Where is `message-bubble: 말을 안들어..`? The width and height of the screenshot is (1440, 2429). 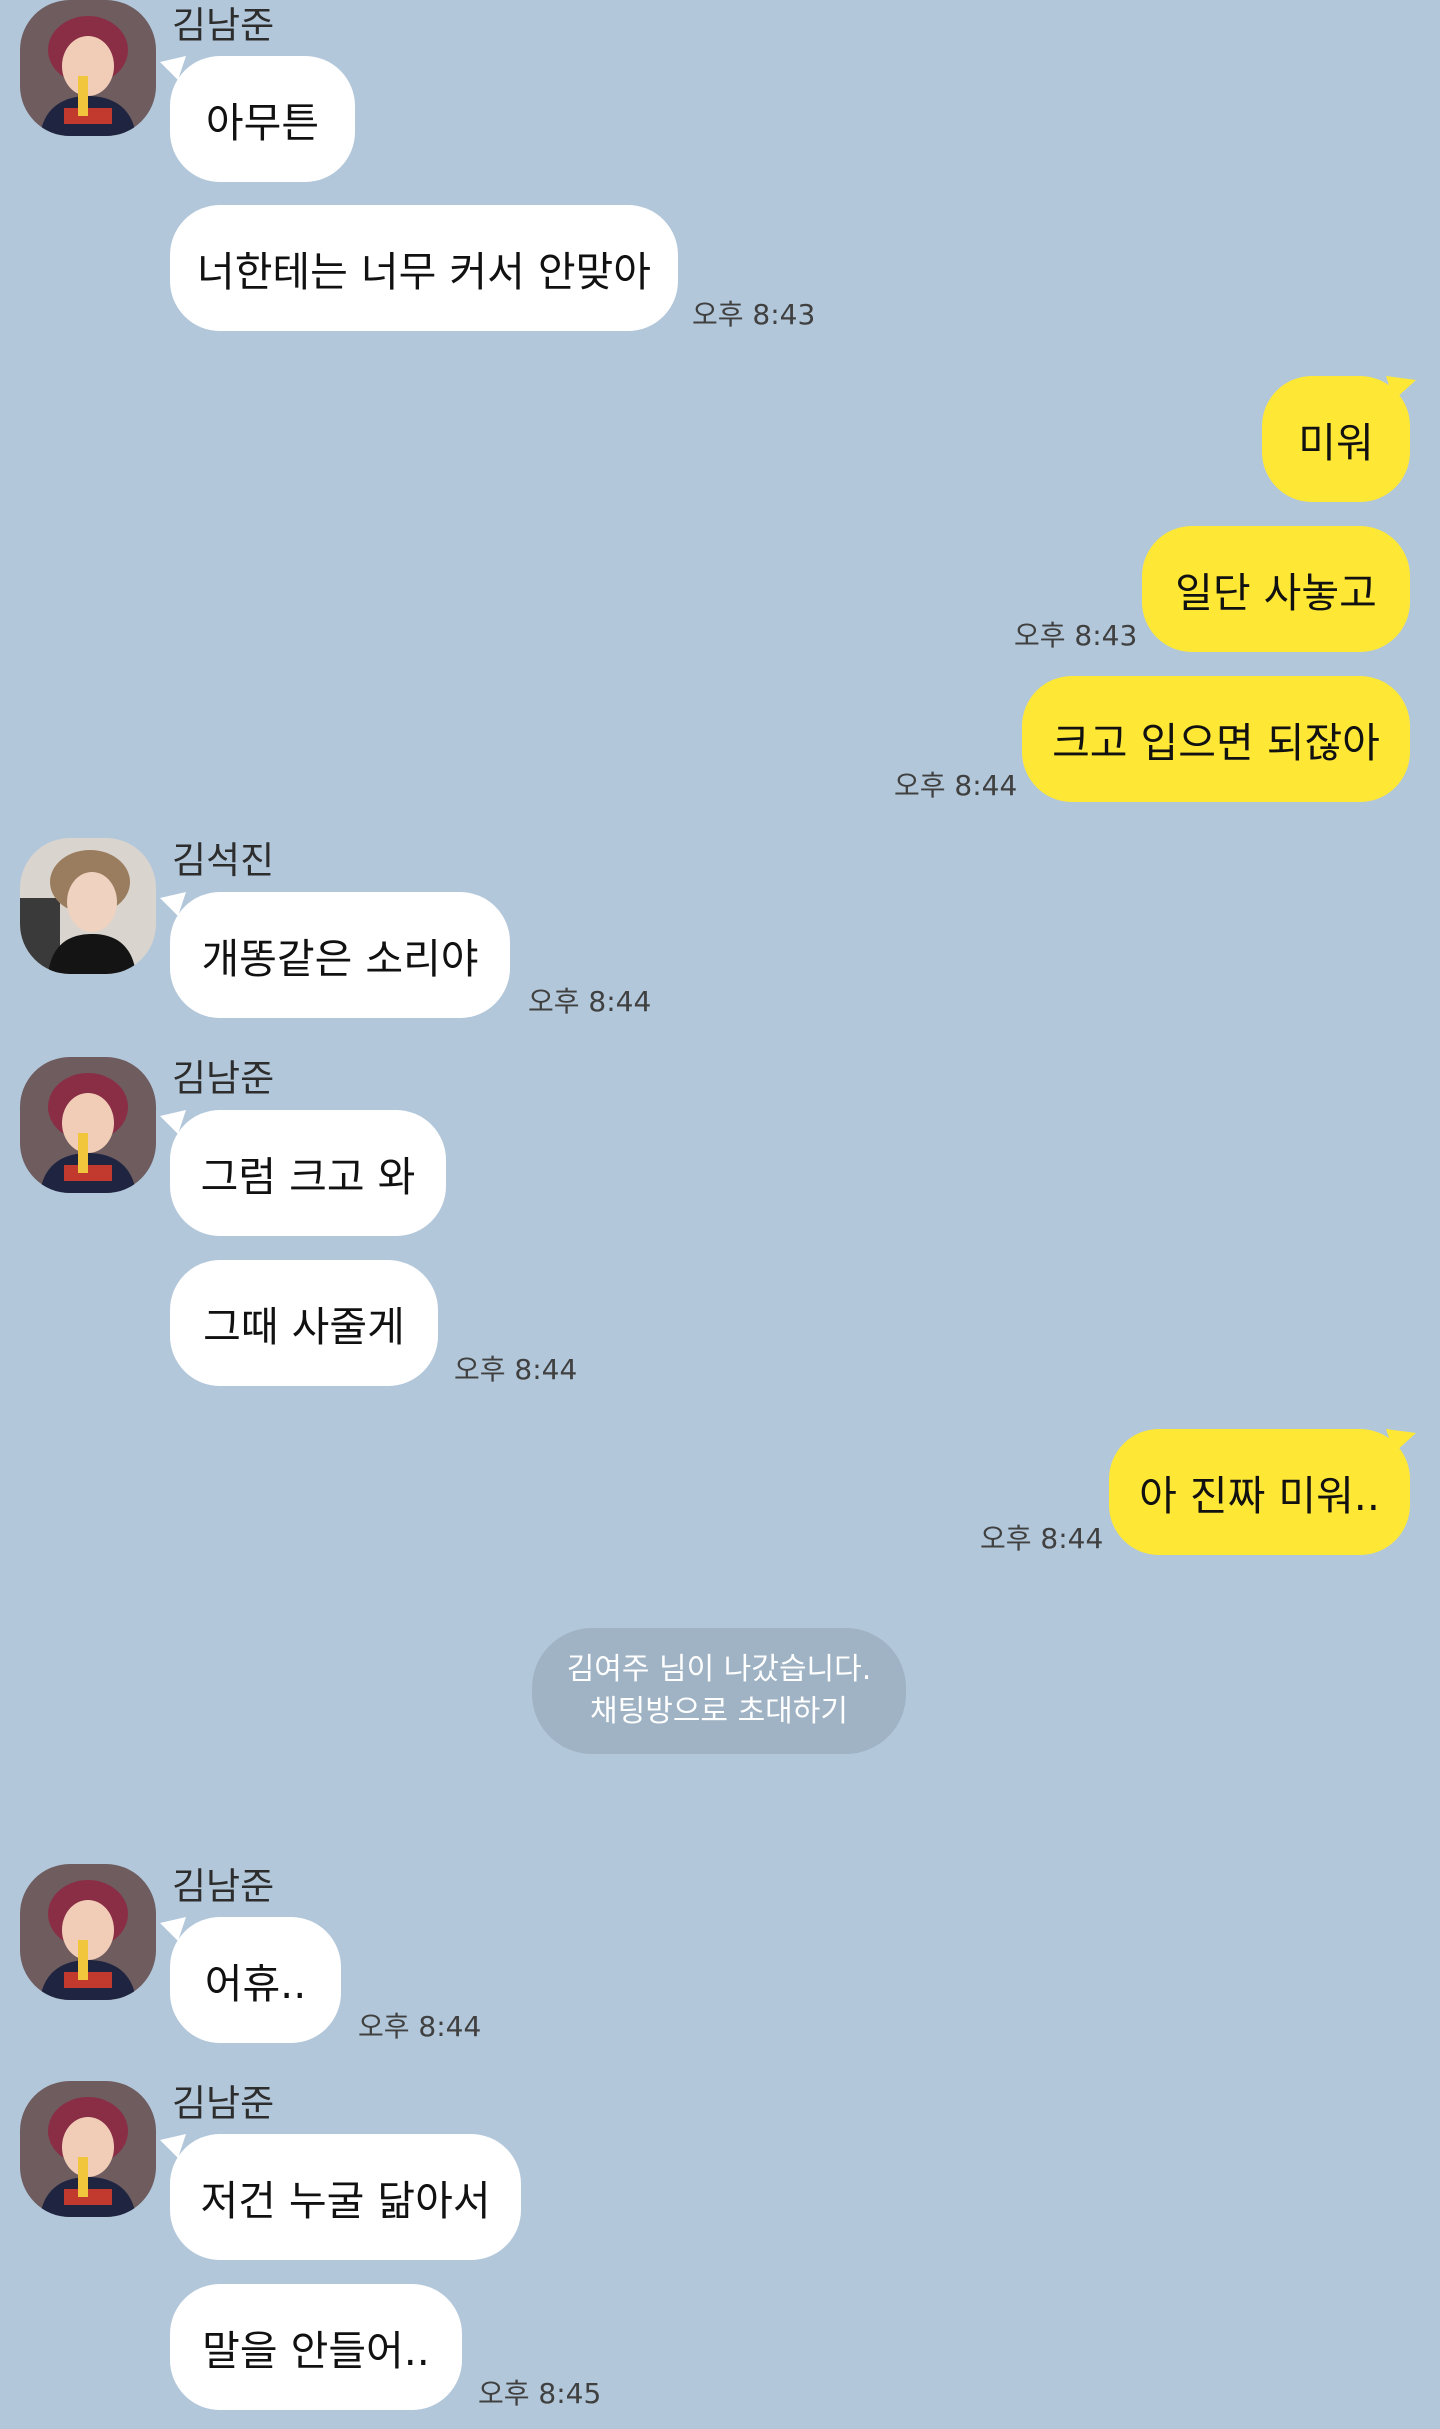 message-bubble: 말을 안들어.. is located at coordinates (316, 2347).